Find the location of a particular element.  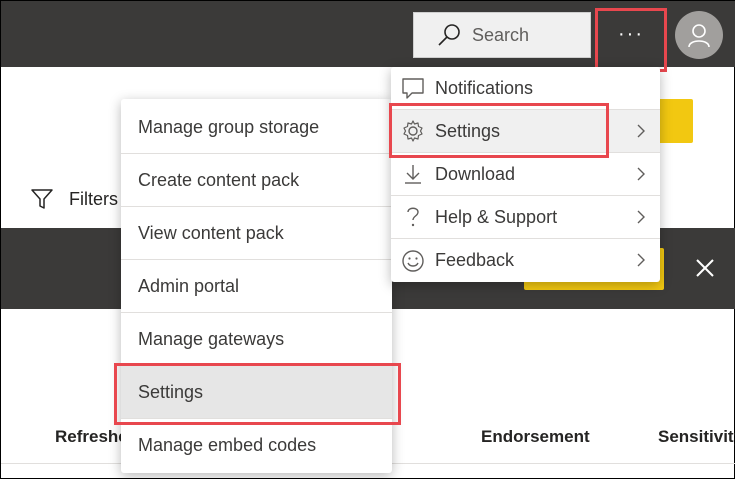

more-options-icon: ··· is located at coordinates (631, 33).